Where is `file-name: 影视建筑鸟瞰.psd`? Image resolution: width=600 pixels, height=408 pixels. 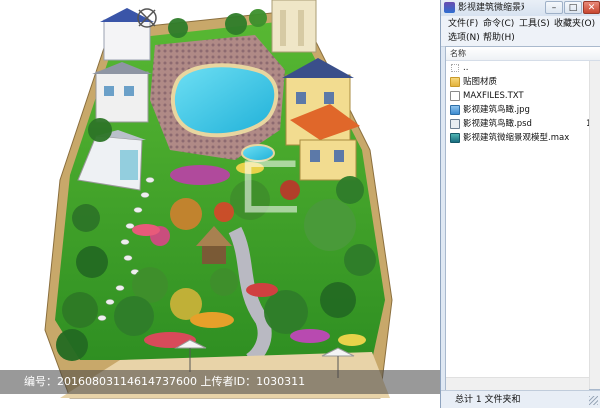 file-name: 影视建筑鸟瞰.psd is located at coordinates (497, 124).